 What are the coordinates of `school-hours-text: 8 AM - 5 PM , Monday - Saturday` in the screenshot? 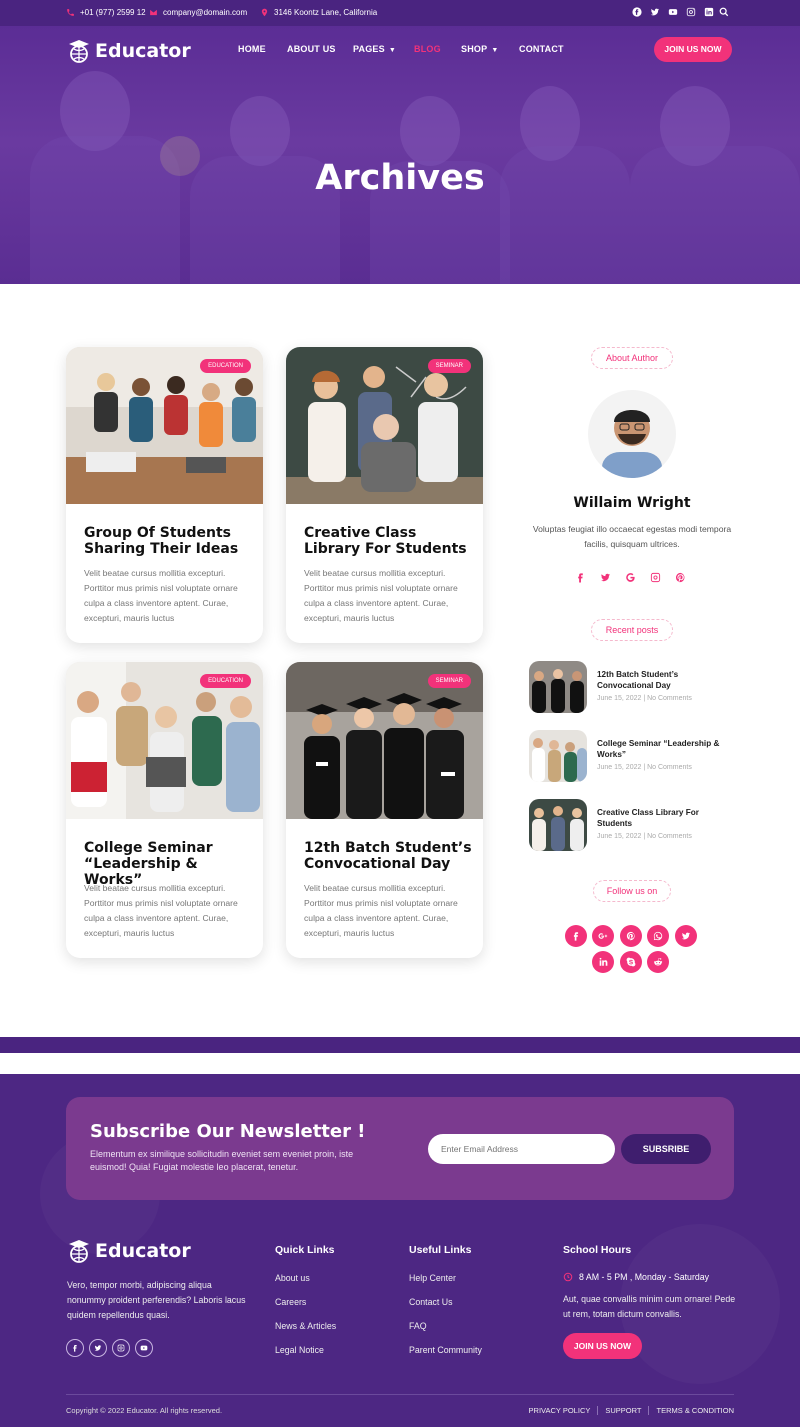 It's located at (644, 1277).